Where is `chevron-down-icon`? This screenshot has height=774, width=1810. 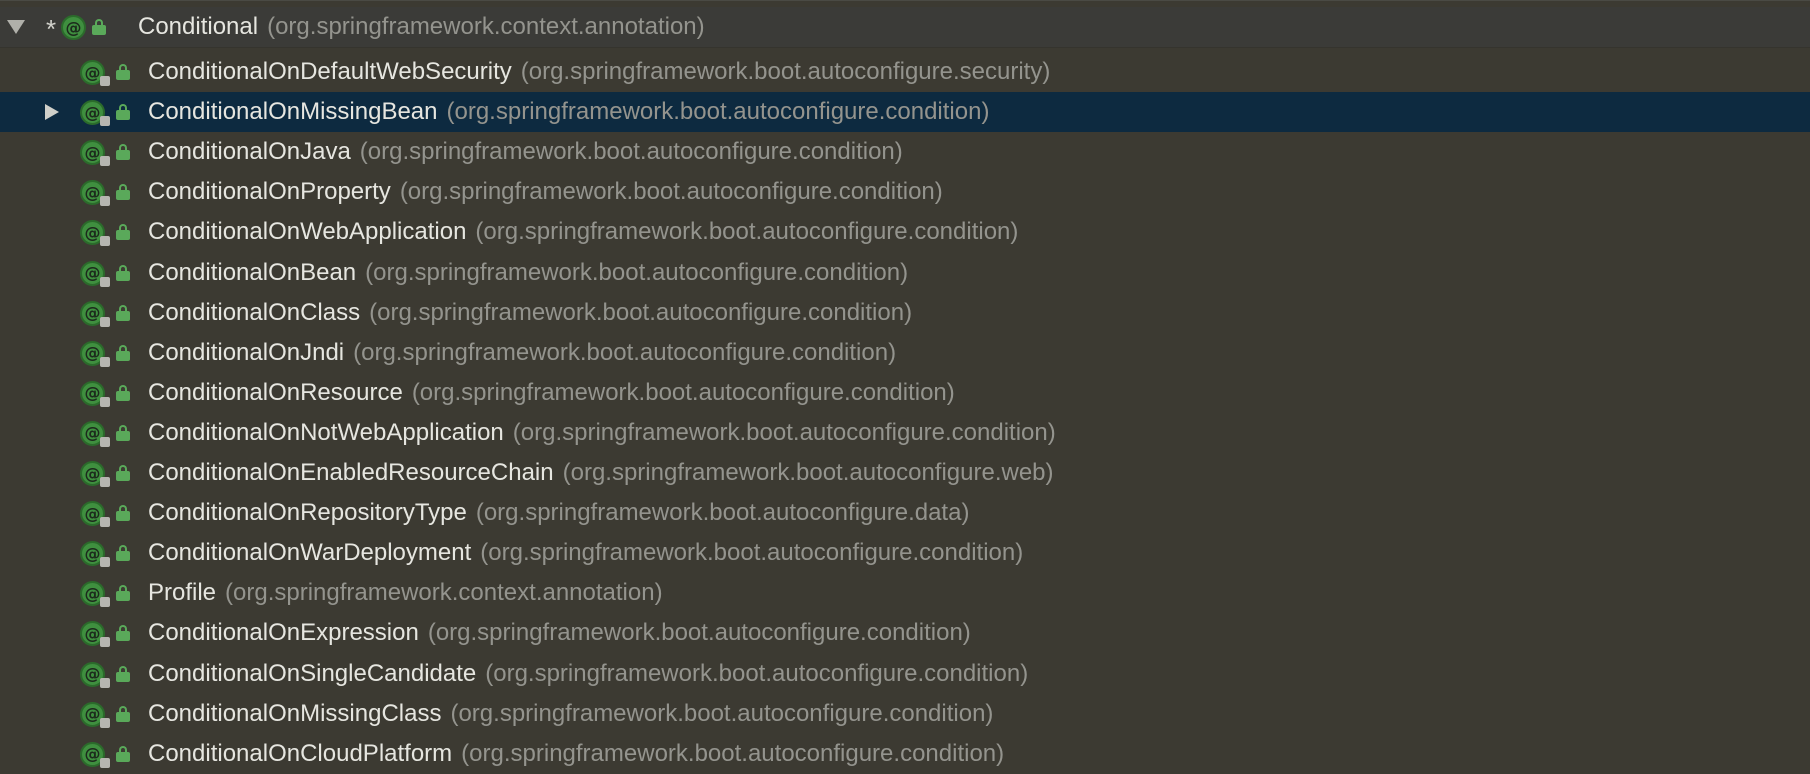 chevron-down-icon is located at coordinates (16, 27).